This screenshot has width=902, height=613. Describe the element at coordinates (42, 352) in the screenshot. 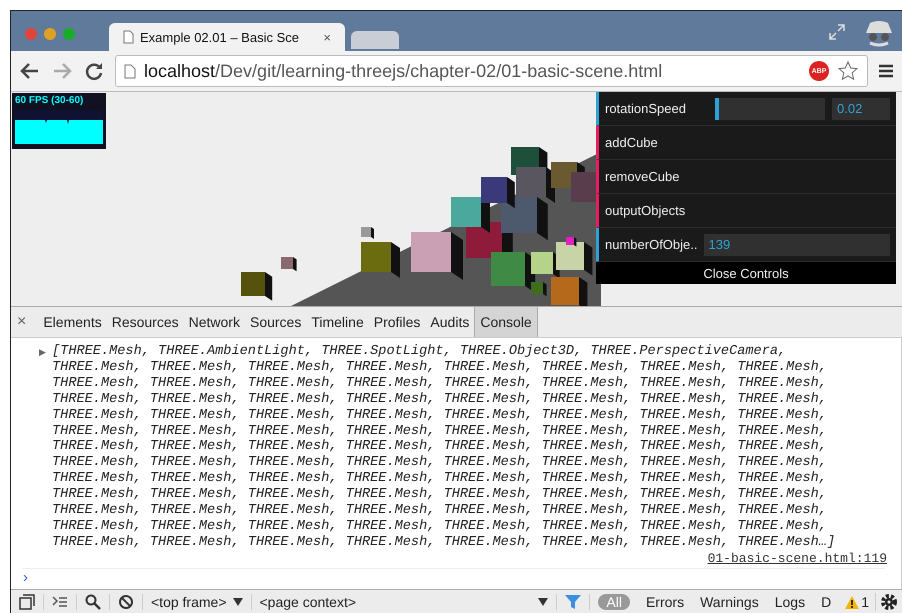

I see `expand-toggle: ▶` at that location.